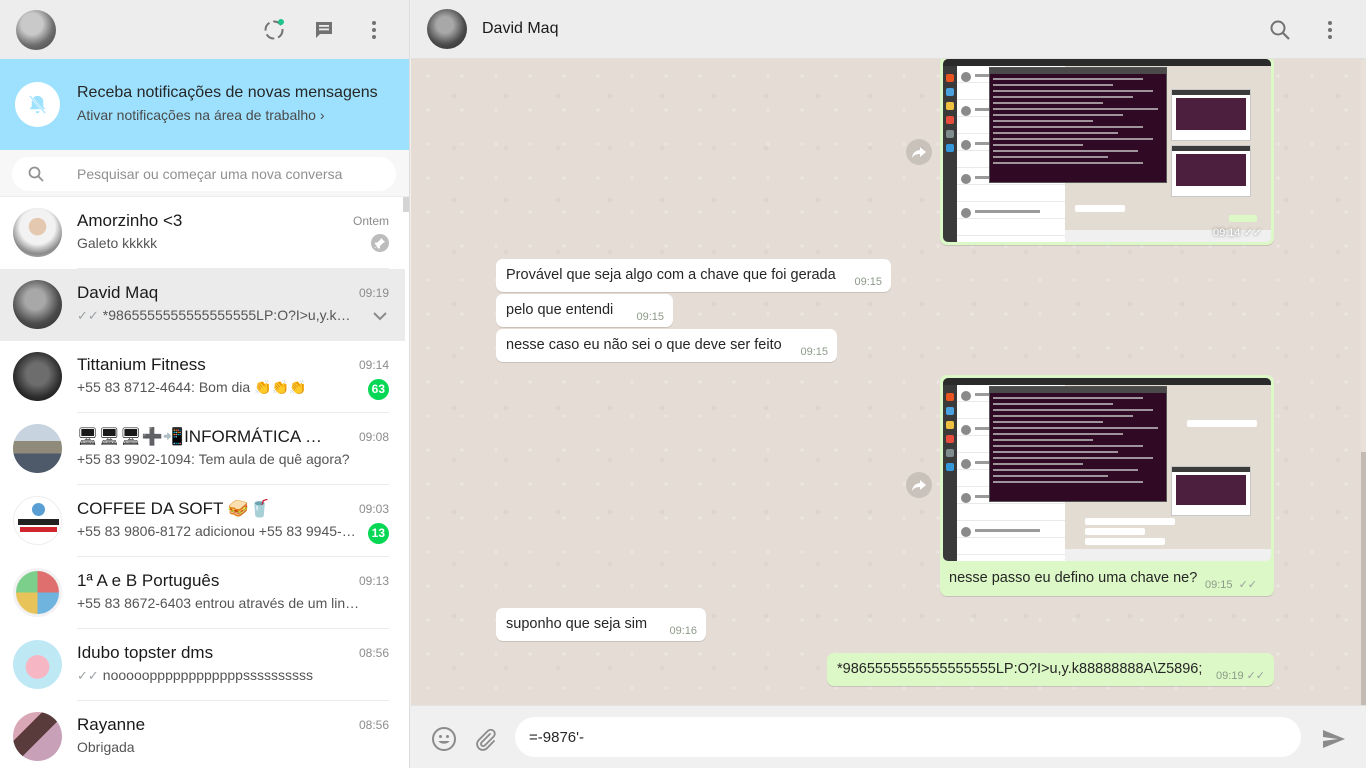 The image size is (1366, 768). Describe the element at coordinates (373, 581) in the screenshot. I see `chat-time: 09:13` at that location.